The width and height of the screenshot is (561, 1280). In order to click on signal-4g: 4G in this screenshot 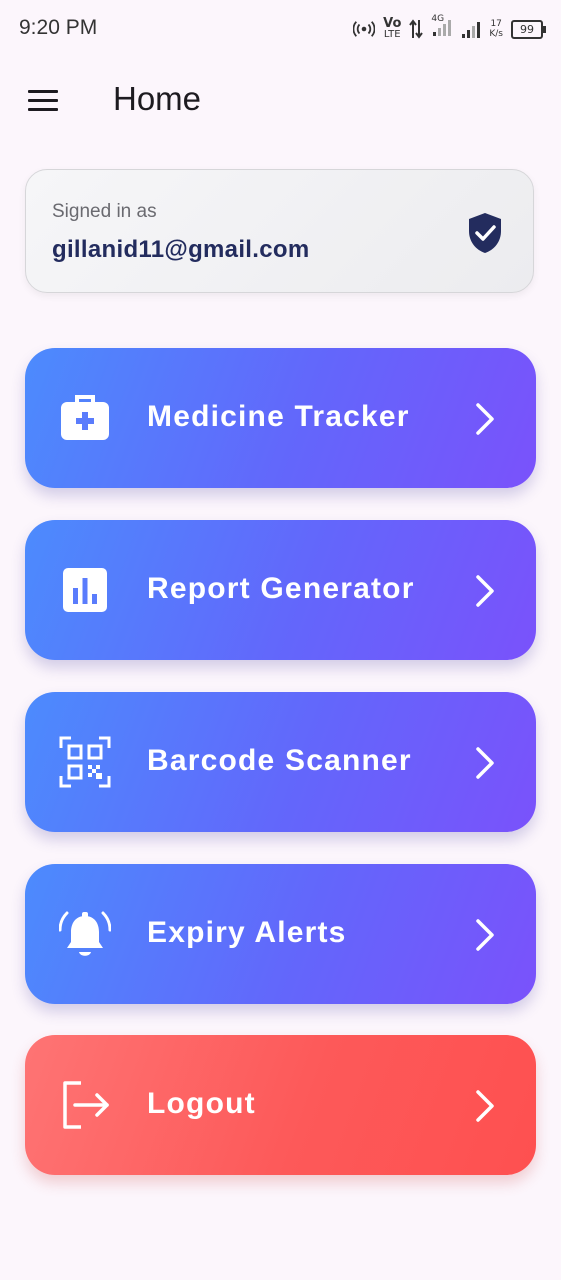, I will do `click(442, 27)`.